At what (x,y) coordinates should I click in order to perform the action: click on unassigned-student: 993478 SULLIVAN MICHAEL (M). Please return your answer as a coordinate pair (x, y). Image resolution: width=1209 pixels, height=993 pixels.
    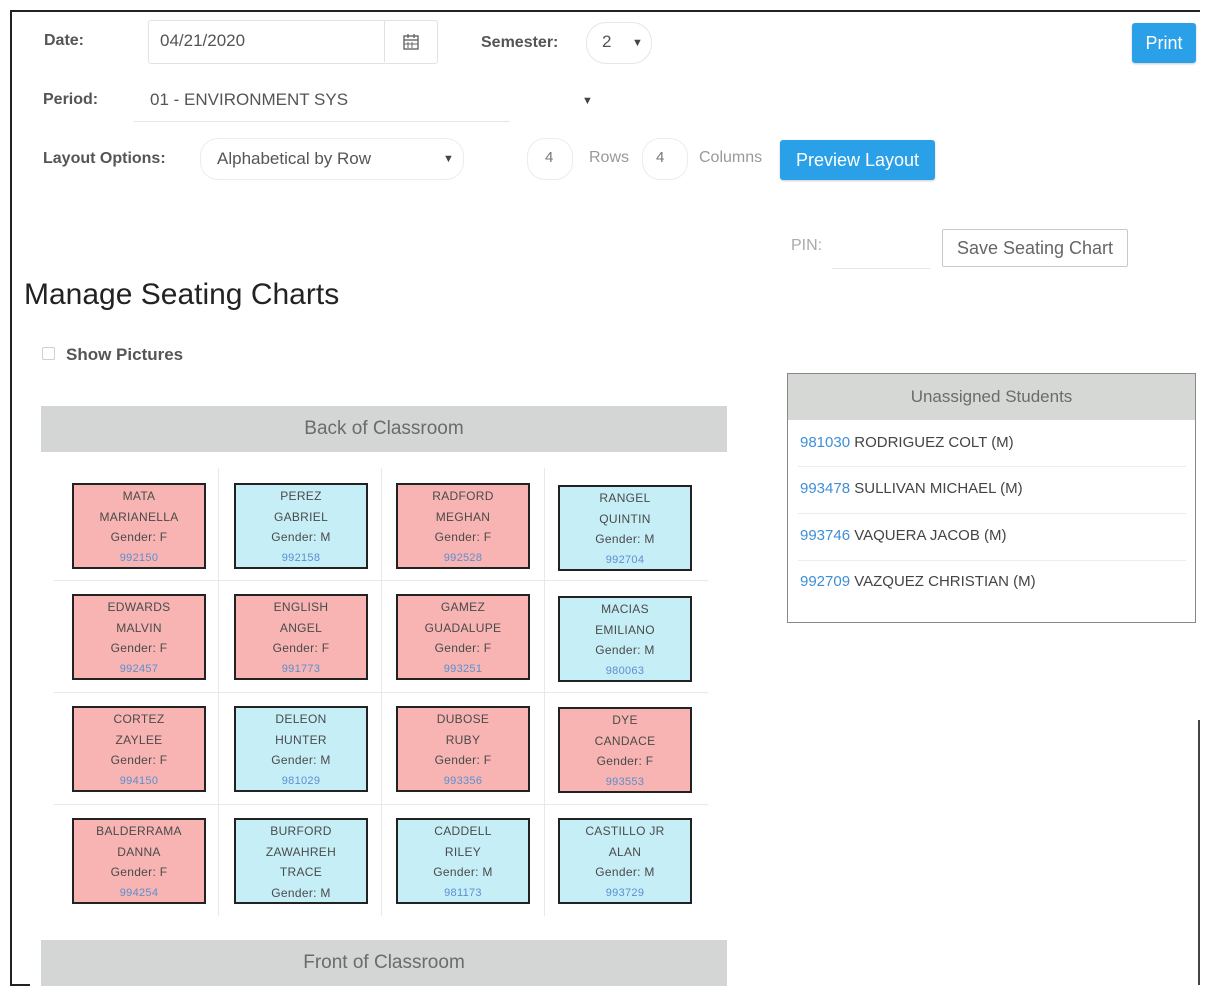
    Looking at the image, I should click on (911, 488).